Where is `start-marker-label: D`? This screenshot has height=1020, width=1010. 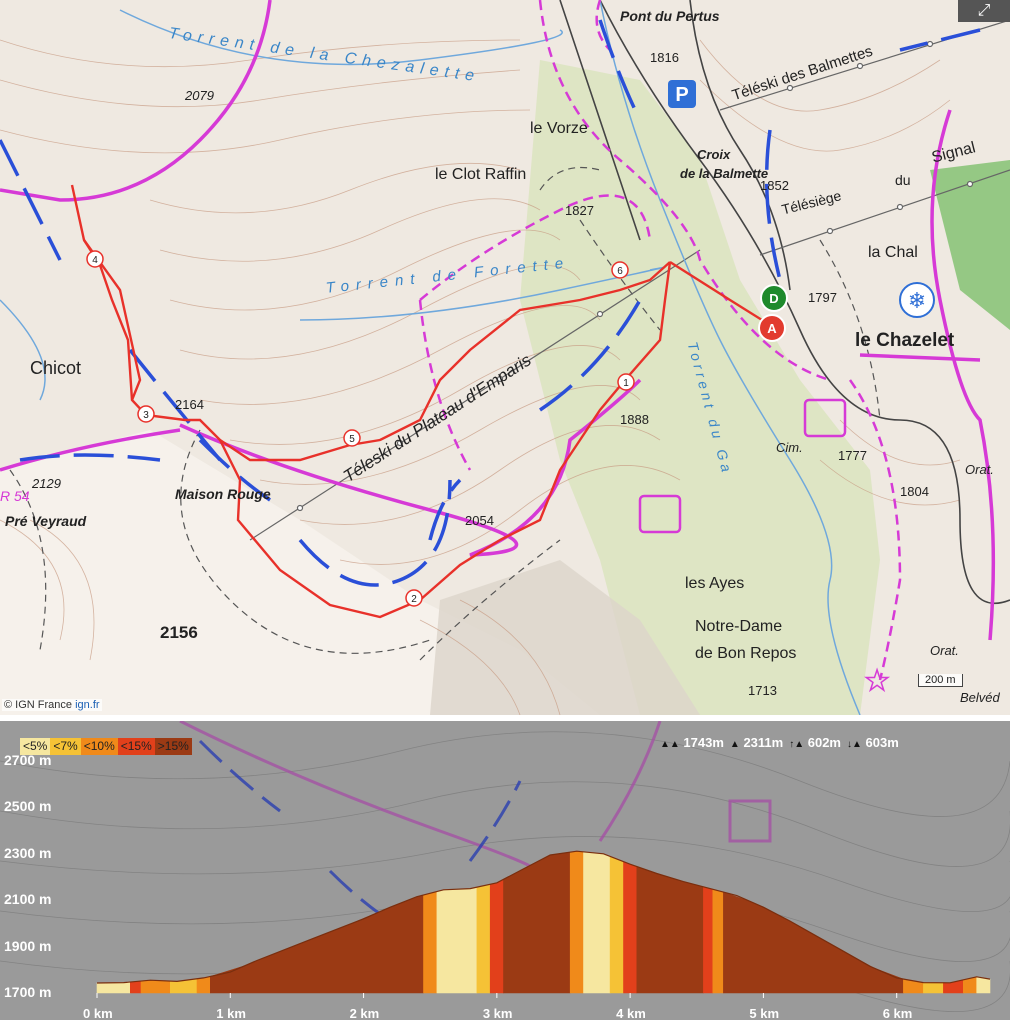 start-marker-label: D is located at coordinates (773, 298).